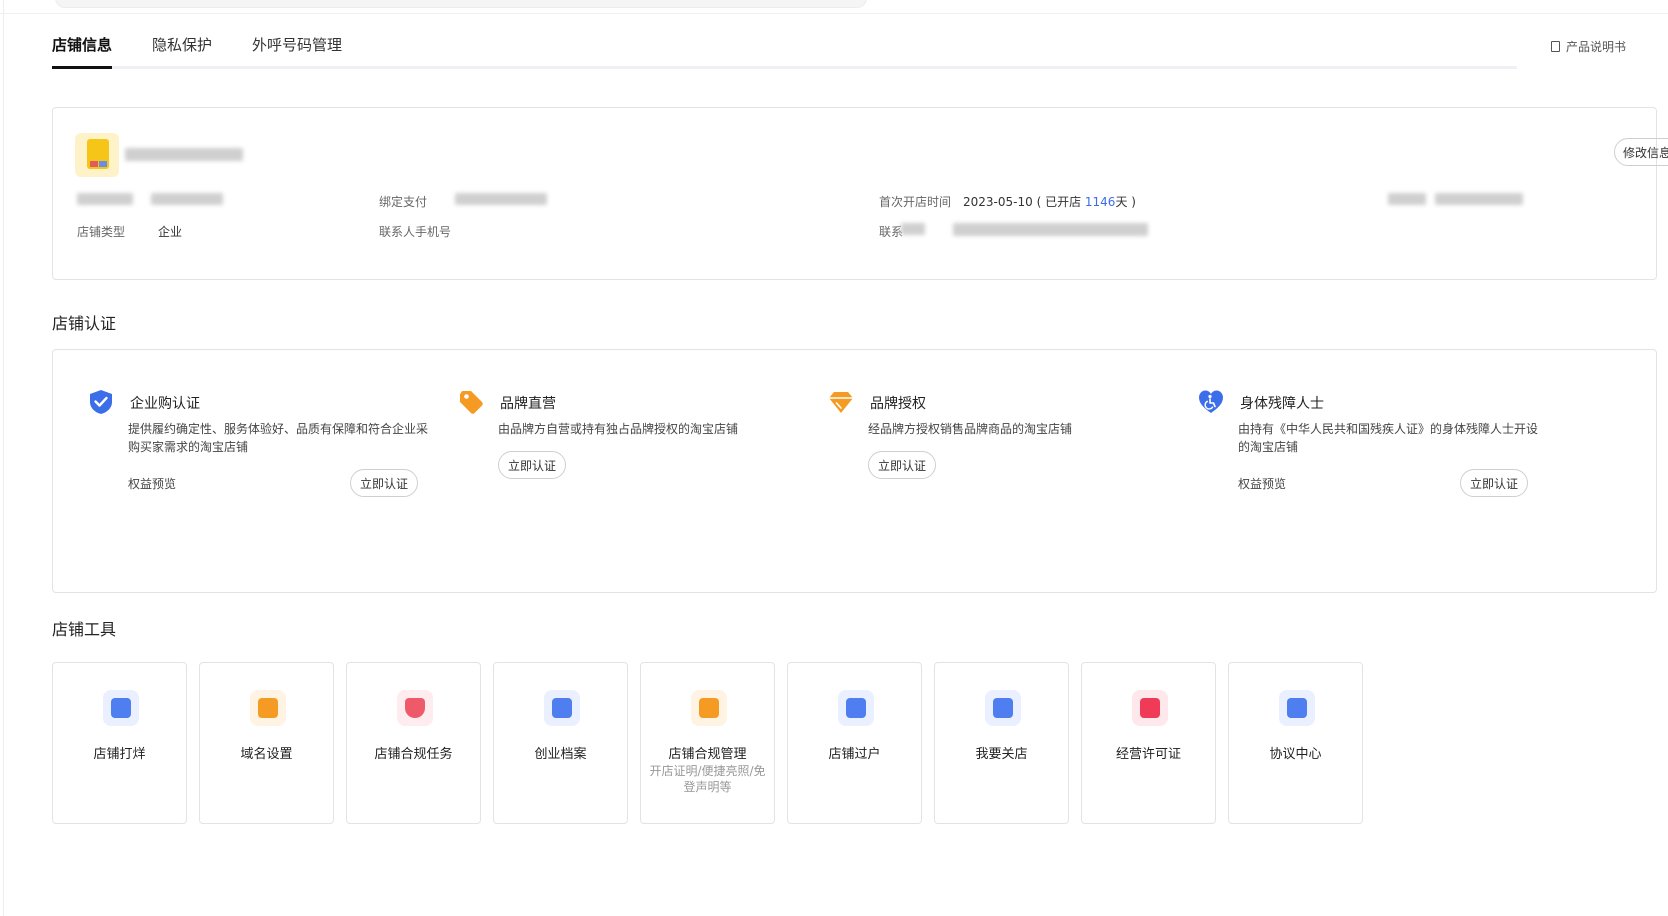 The height and width of the screenshot is (916, 1668). What do you see at coordinates (784, 67) in the screenshot?
I see `tab-rail` at bounding box center [784, 67].